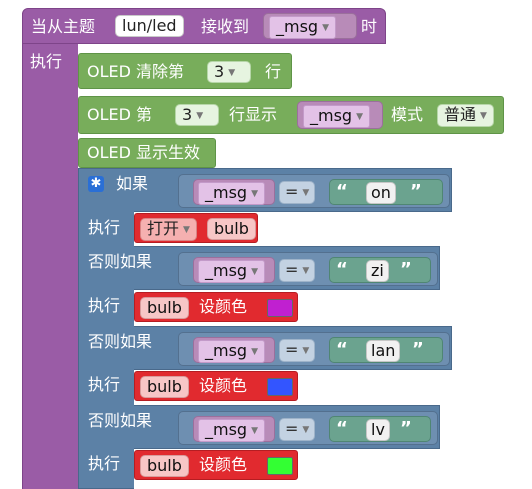  I want to click on if-cond-3: _msg ▼ = ▼ “ lv ”, so click(308, 428).